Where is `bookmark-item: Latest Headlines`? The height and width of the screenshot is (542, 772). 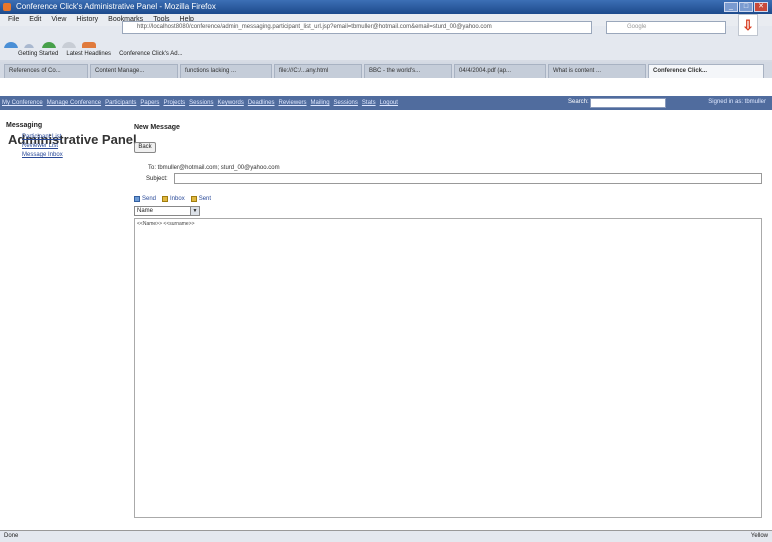 bookmark-item: Latest Headlines is located at coordinates (88, 54).